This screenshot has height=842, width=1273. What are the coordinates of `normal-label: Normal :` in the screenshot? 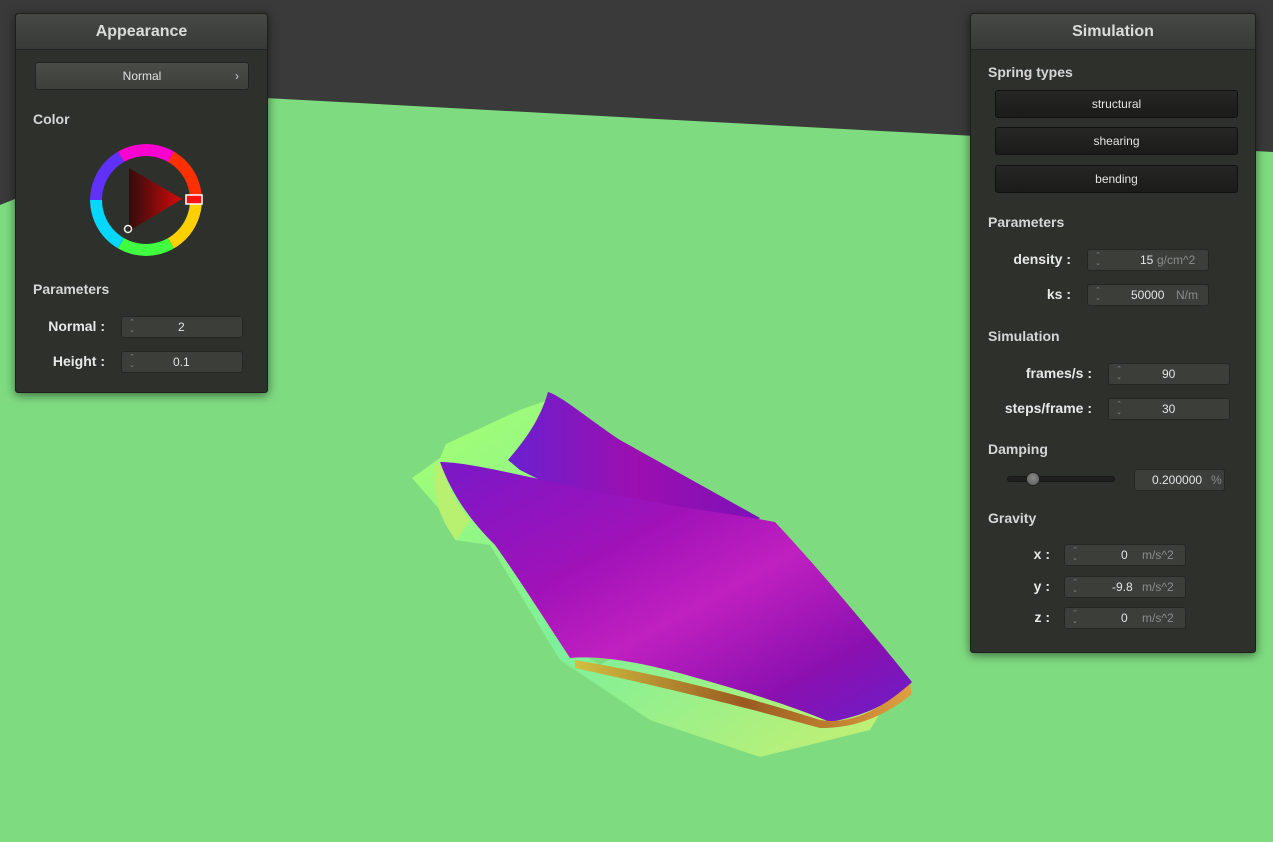 It's located at (76, 326).